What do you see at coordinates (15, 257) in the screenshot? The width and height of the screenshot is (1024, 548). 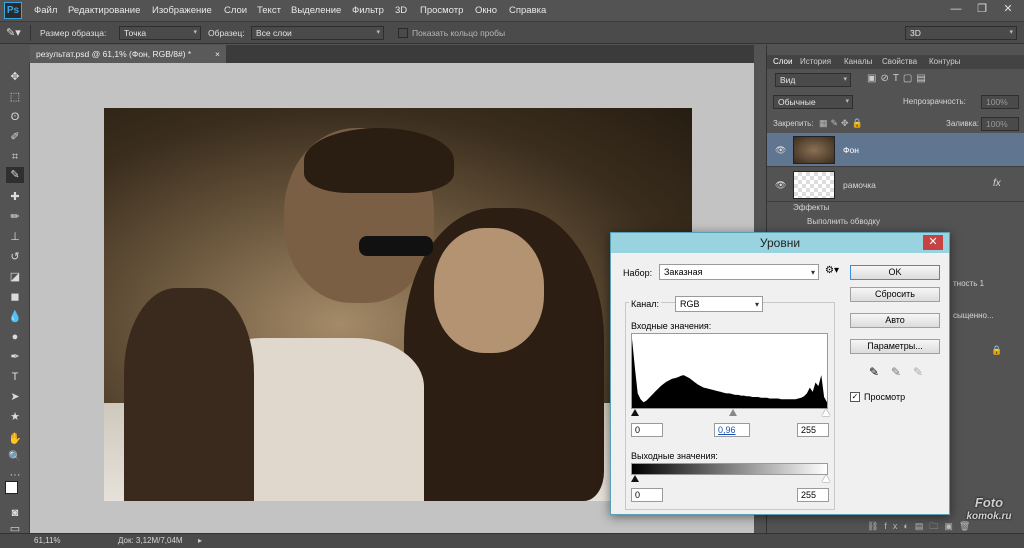 I see `history-brush-tool-icon: ↺` at bounding box center [15, 257].